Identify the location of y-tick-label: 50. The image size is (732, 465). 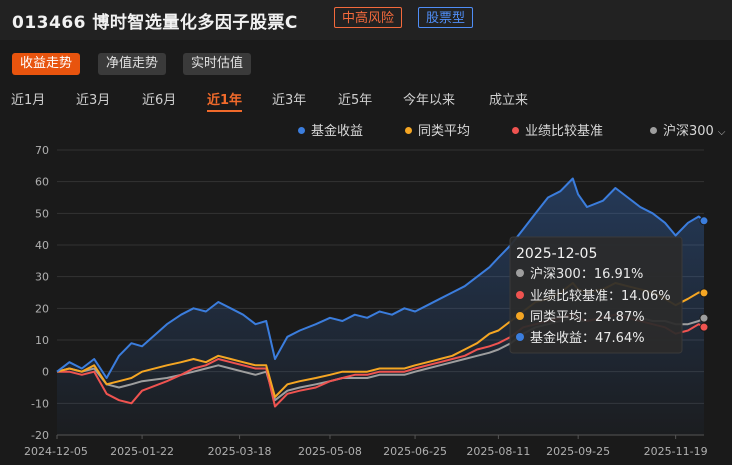
(42, 213).